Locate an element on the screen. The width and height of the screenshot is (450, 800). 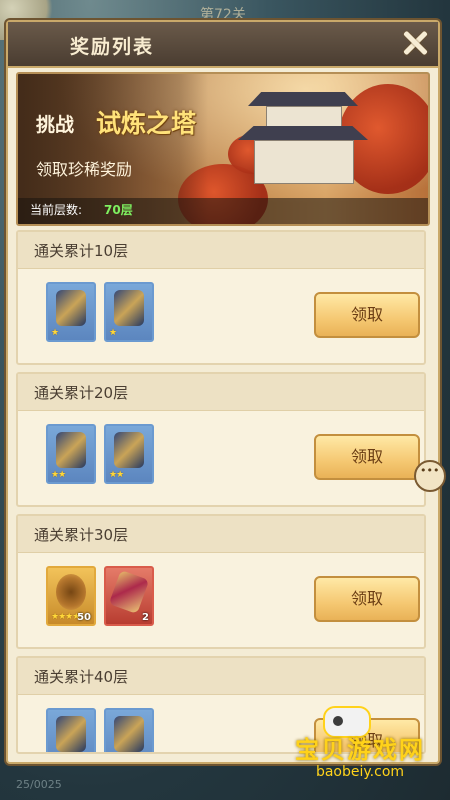
armor-item-icon is located at coordinates (129, 730).